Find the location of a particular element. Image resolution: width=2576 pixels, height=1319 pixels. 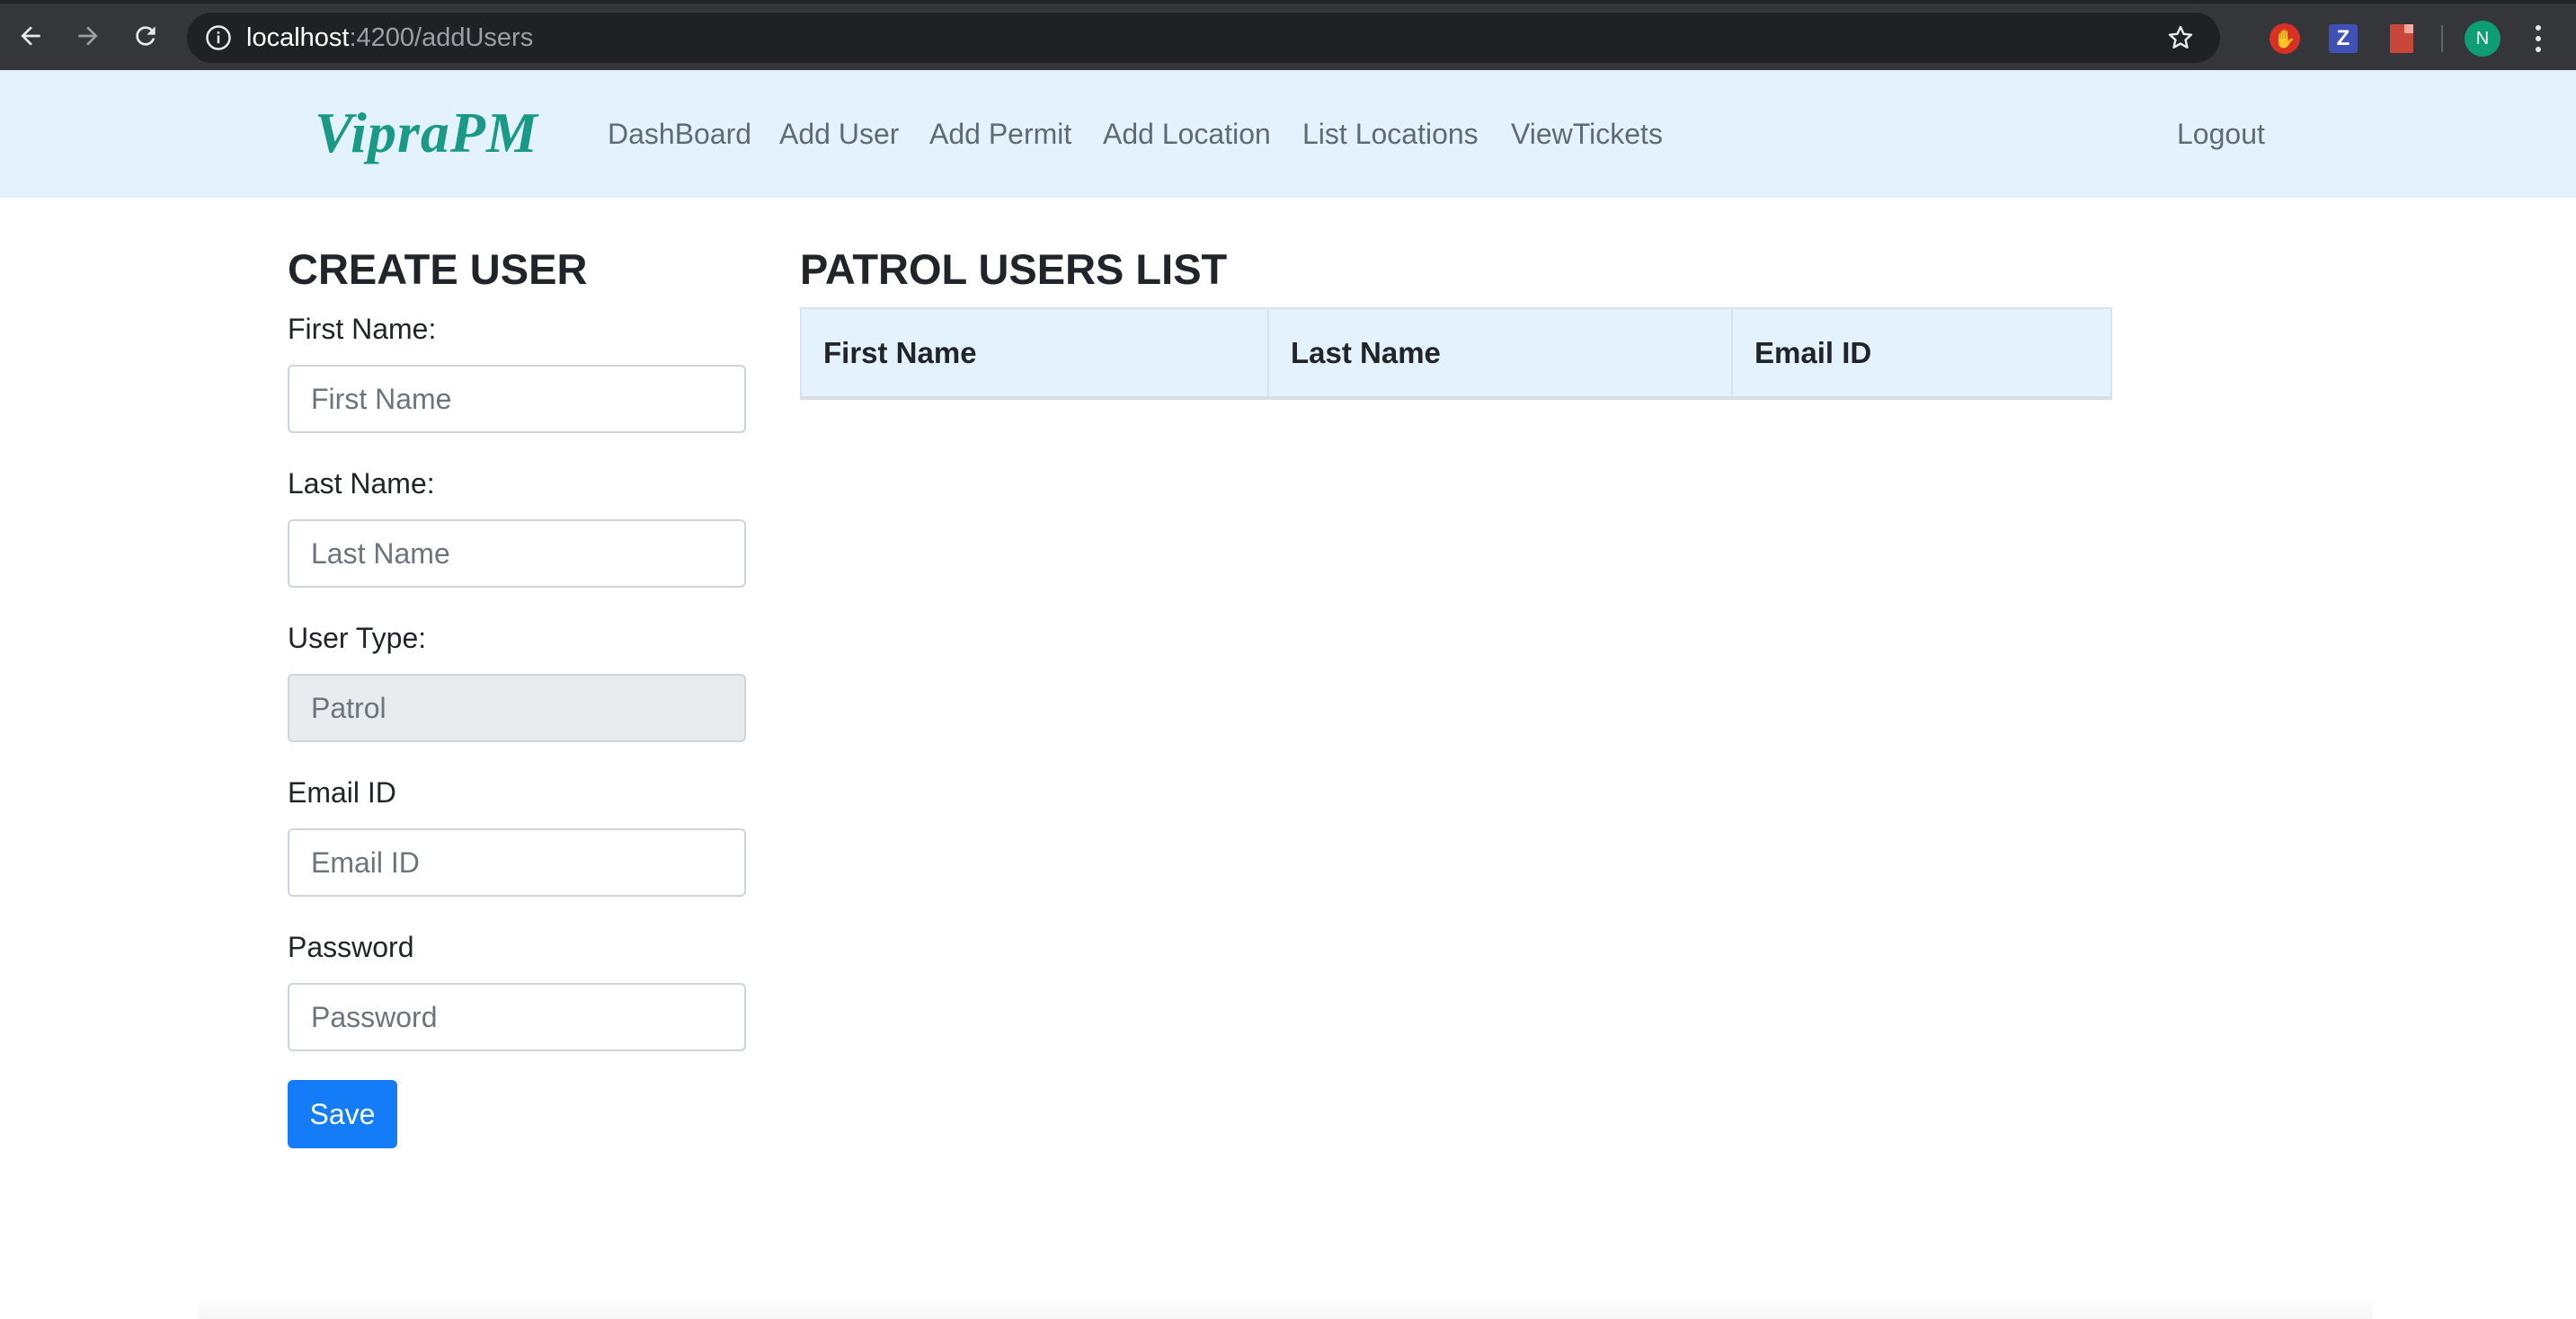

brand-logo: VipraPM is located at coordinates (426, 133).